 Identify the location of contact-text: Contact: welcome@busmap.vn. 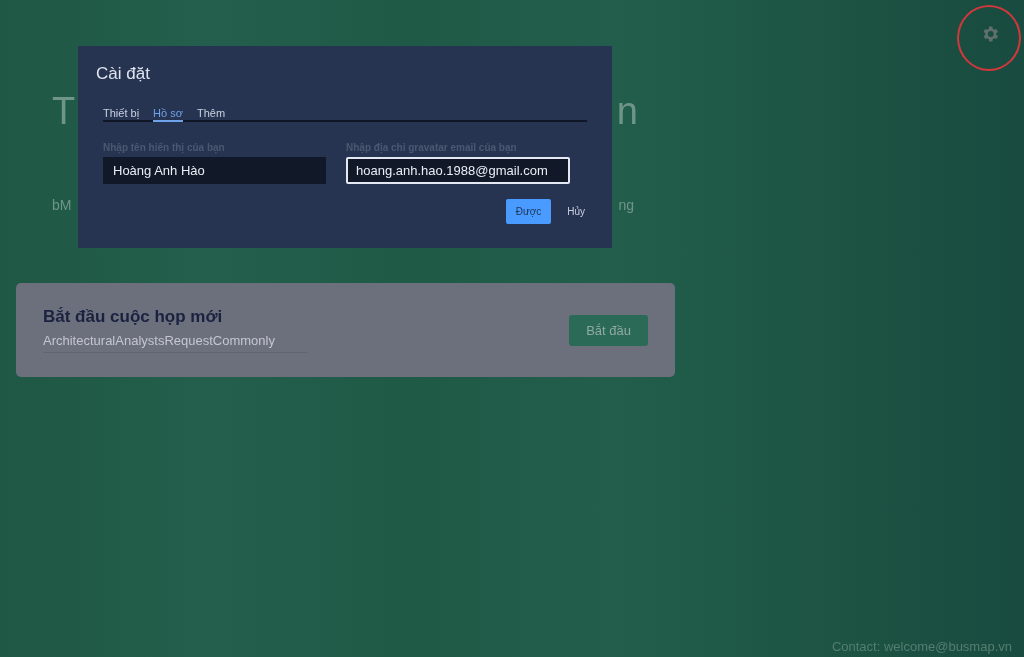
(921, 646).